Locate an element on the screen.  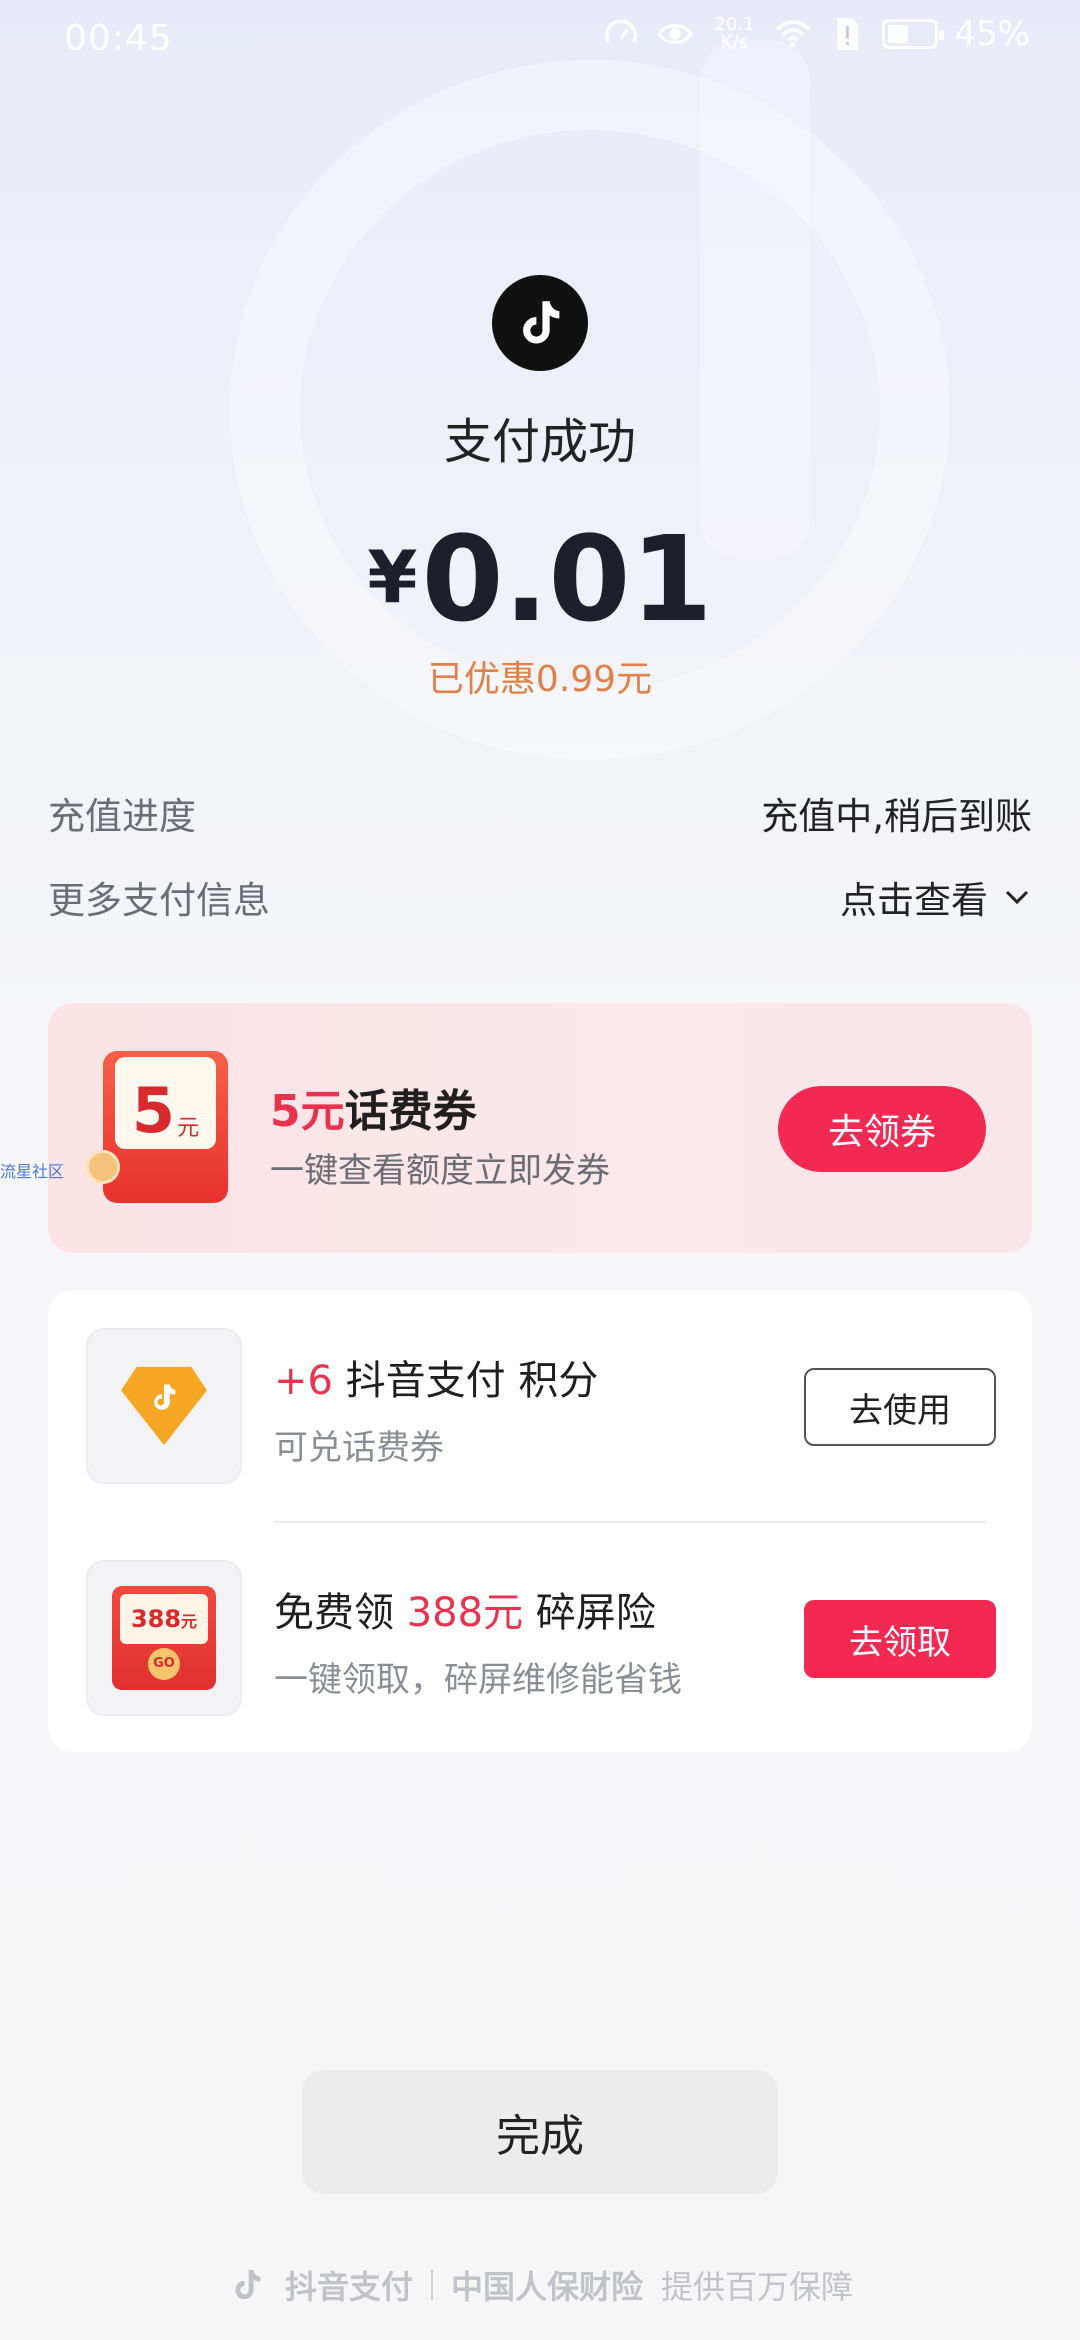
done-button: 完成 is located at coordinates (540, 2132).